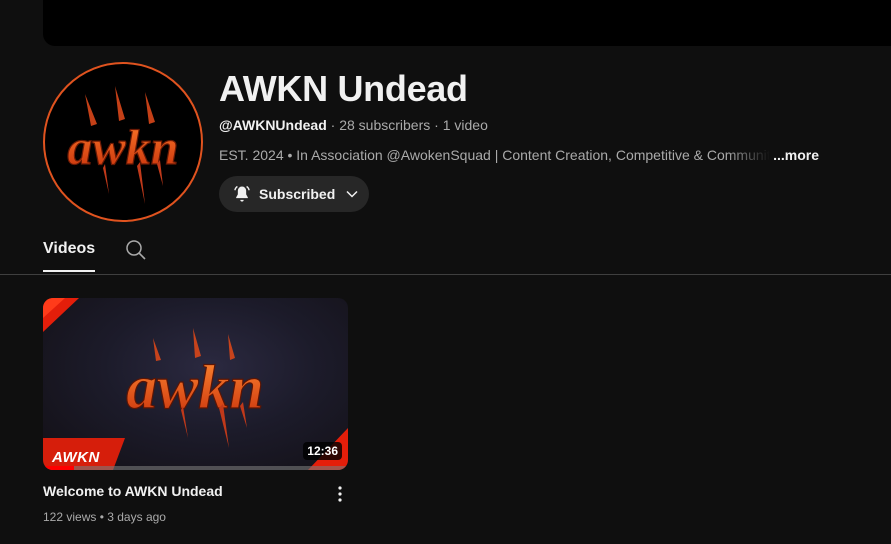  I want to click on more-actions-icon, so click(340, 494).